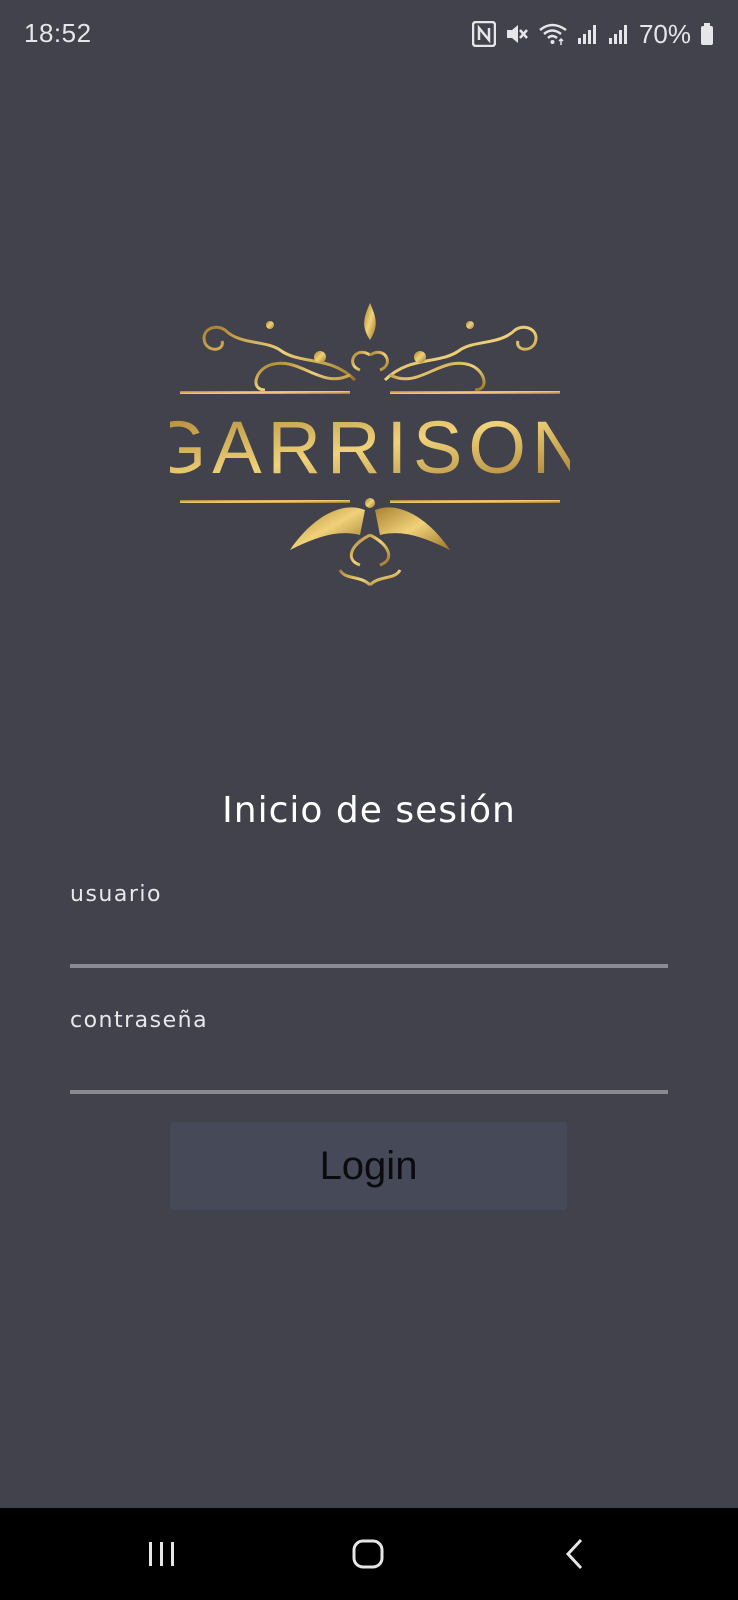 This screenshot has height=1600, width=738. Describe the element at coordinates (368, 1166) in the screenshot. I see `login-button: Login` at that location.